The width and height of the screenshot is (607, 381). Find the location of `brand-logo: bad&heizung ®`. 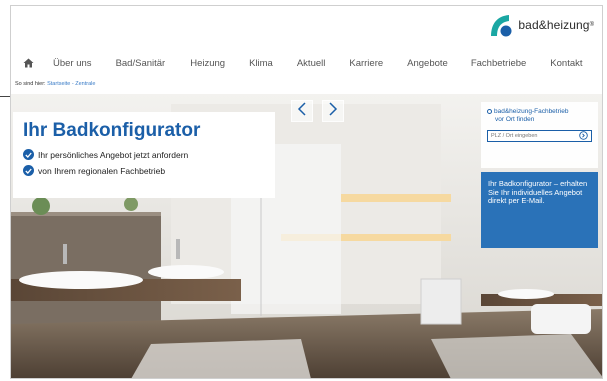

brand-logo: bad&heizung ® is located at coordinates (540, 25).